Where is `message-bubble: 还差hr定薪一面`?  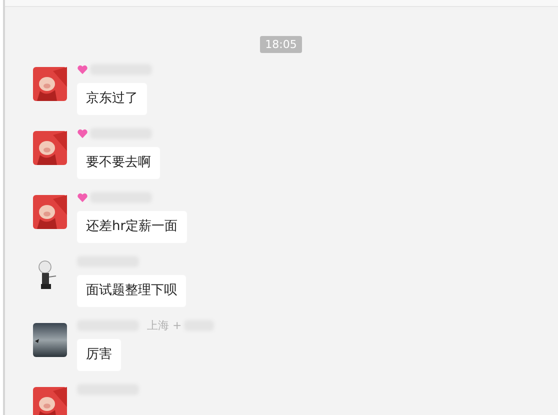
message-bubble: 还差hr定薪一面 is located at coordinates (132, 227).